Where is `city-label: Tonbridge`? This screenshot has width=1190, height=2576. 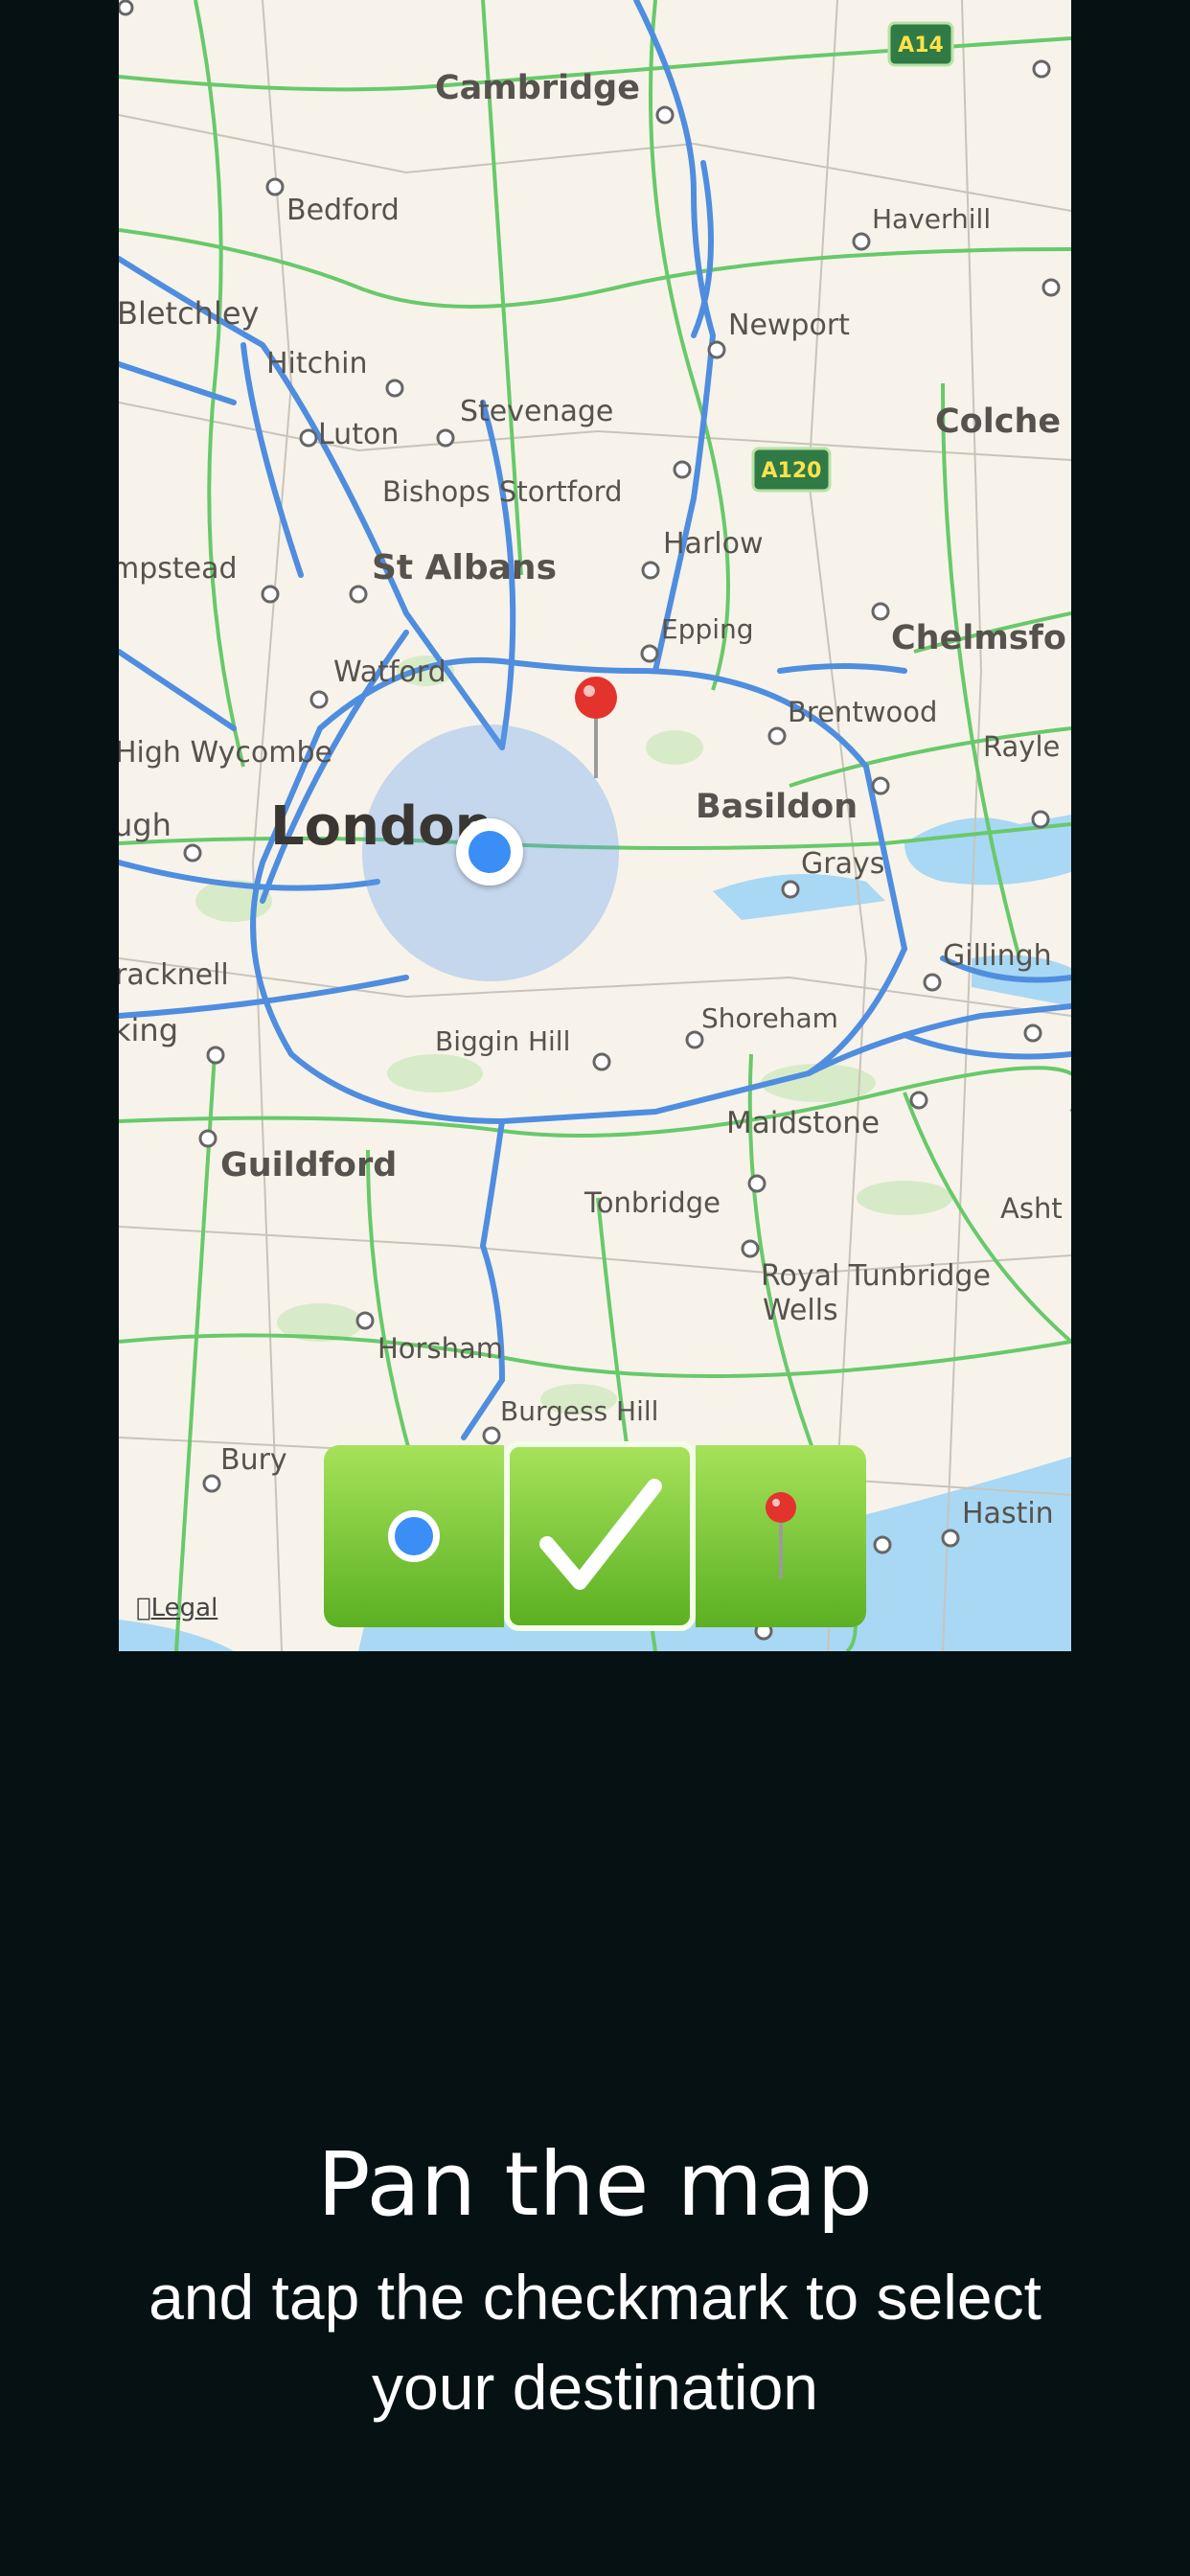 city-label: Tonbridge is located at coordinates (653, 1202).